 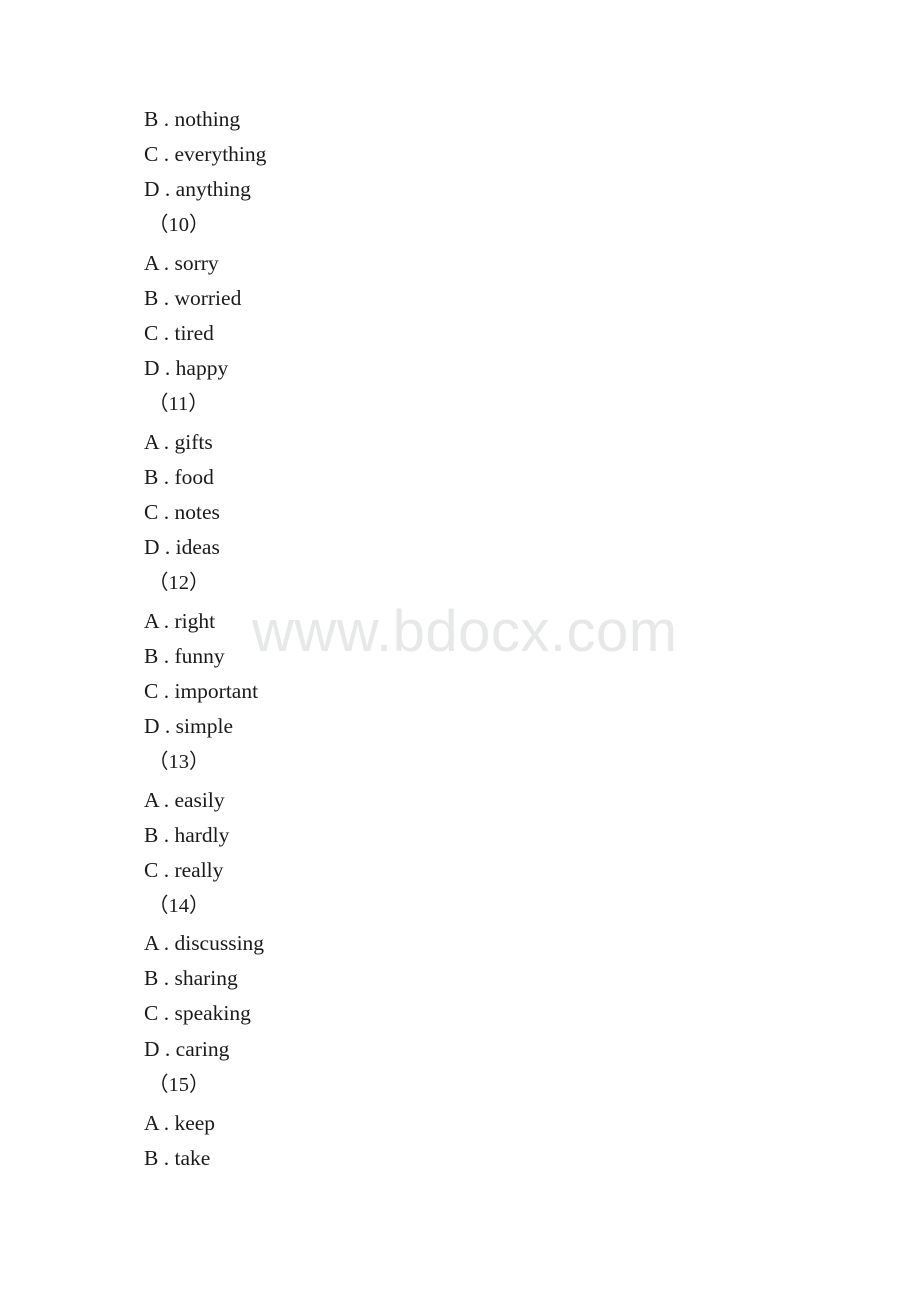 What do you see at coordinates (179, 1085) in the screenshot?
I see `question-number: （15）` at bounding box center [179, 1085].